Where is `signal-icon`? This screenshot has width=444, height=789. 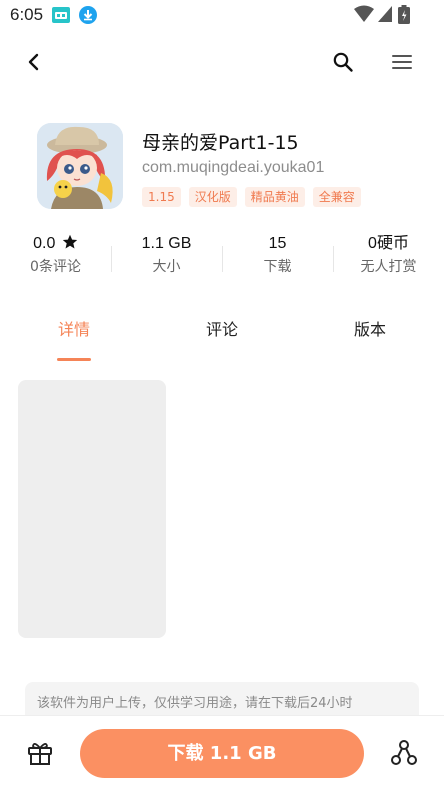 signal-icon is located at coordinates (385, 16).